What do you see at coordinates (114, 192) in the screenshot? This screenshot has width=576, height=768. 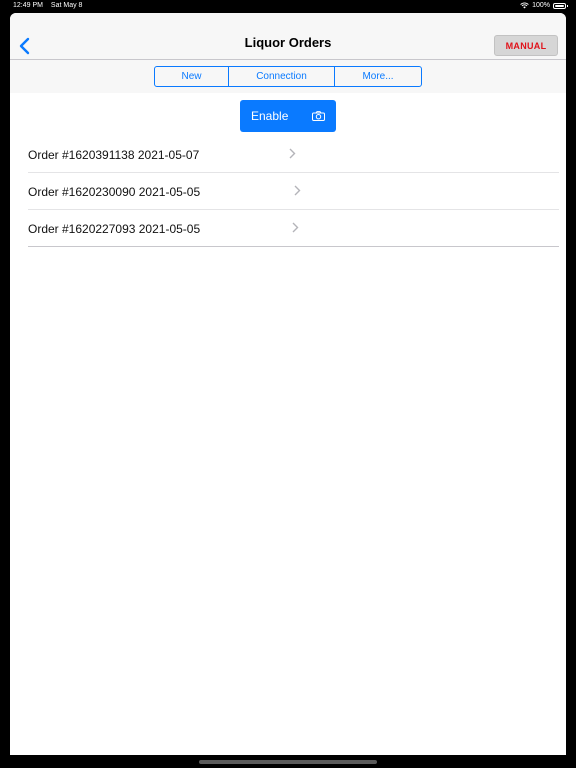 I see `order-label: Order #1620230090 2021-05-05` at bounding box center [114, 192].